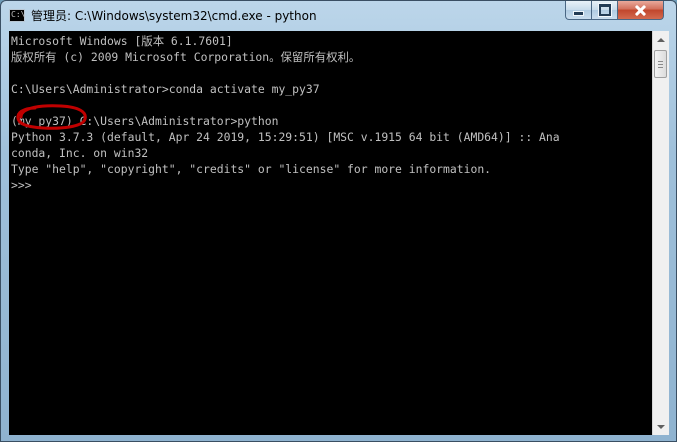 This screenshot has height=442, width=677. I want to click on minimize-button, so click(578, 10).